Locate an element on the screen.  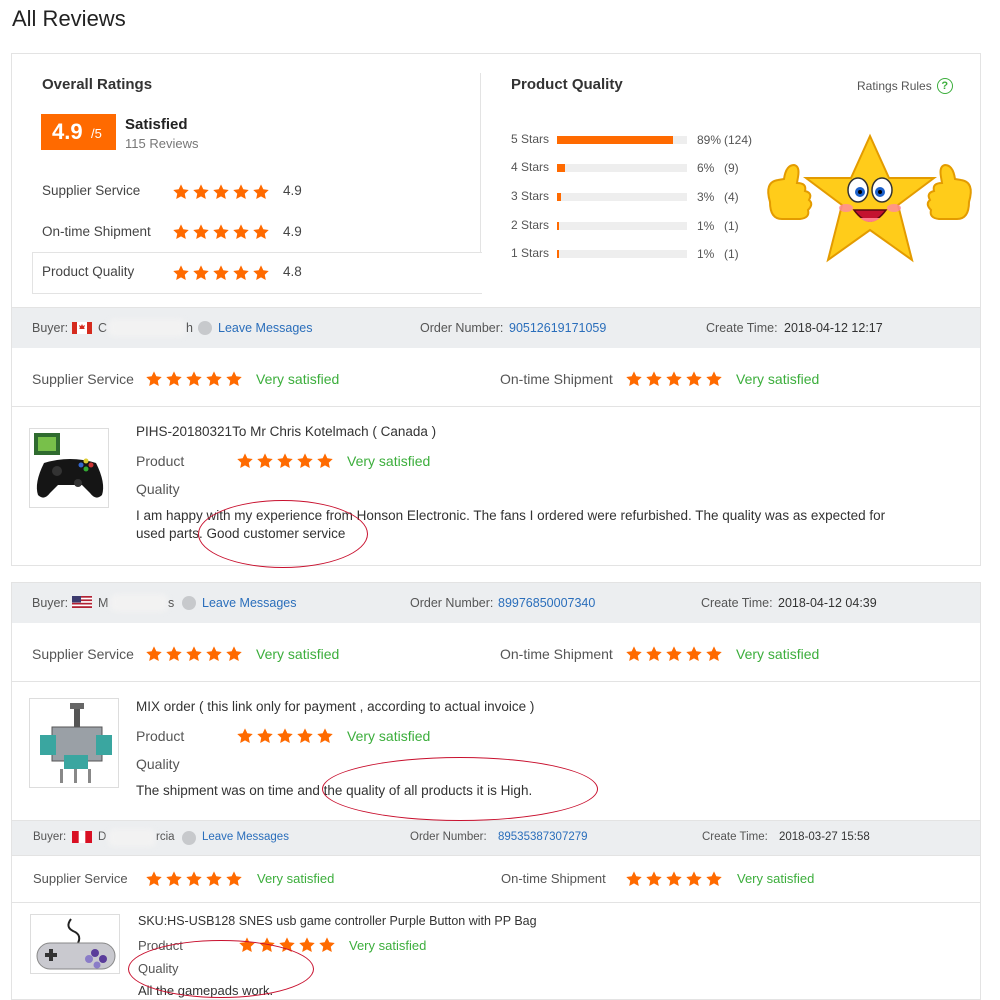
star-bar-percent: 1% is located at coordinates (706, 254).